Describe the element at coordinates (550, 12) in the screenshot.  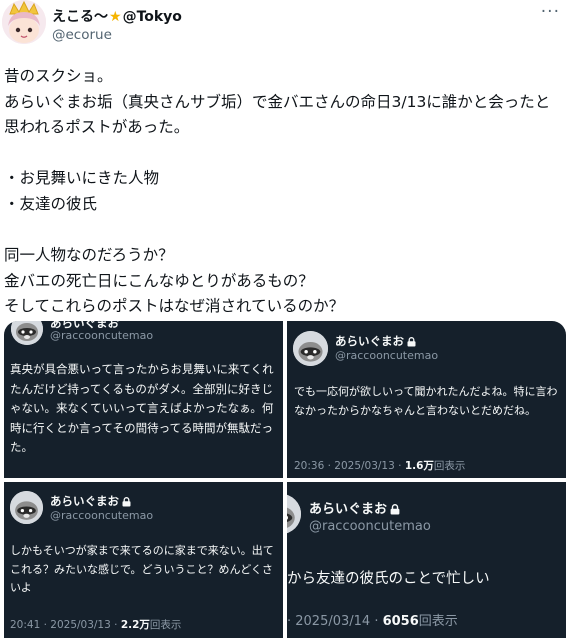
I see `more-horizontal-icon: ···` at that location.